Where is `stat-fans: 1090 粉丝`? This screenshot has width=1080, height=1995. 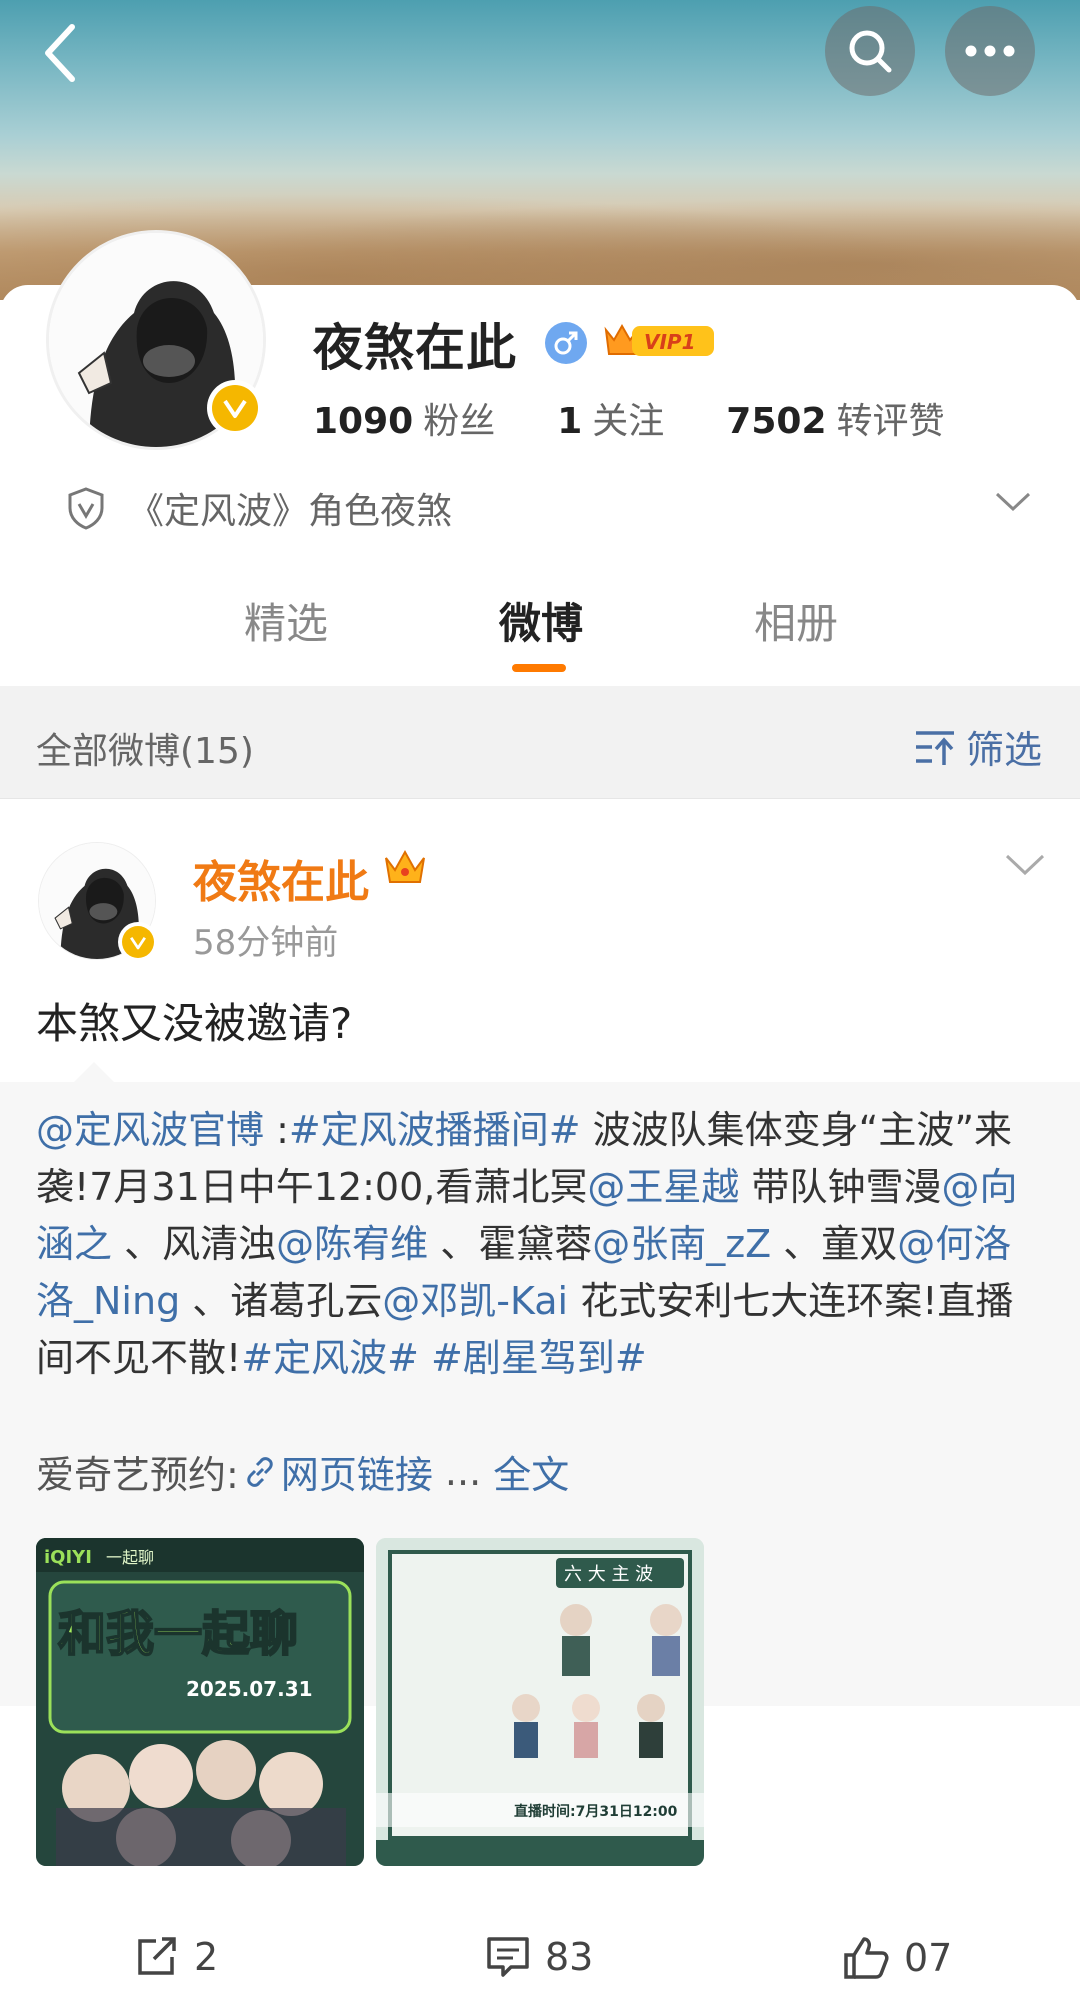 stat-fans: 1090 粉丝 is located at coordinates (404, 418).